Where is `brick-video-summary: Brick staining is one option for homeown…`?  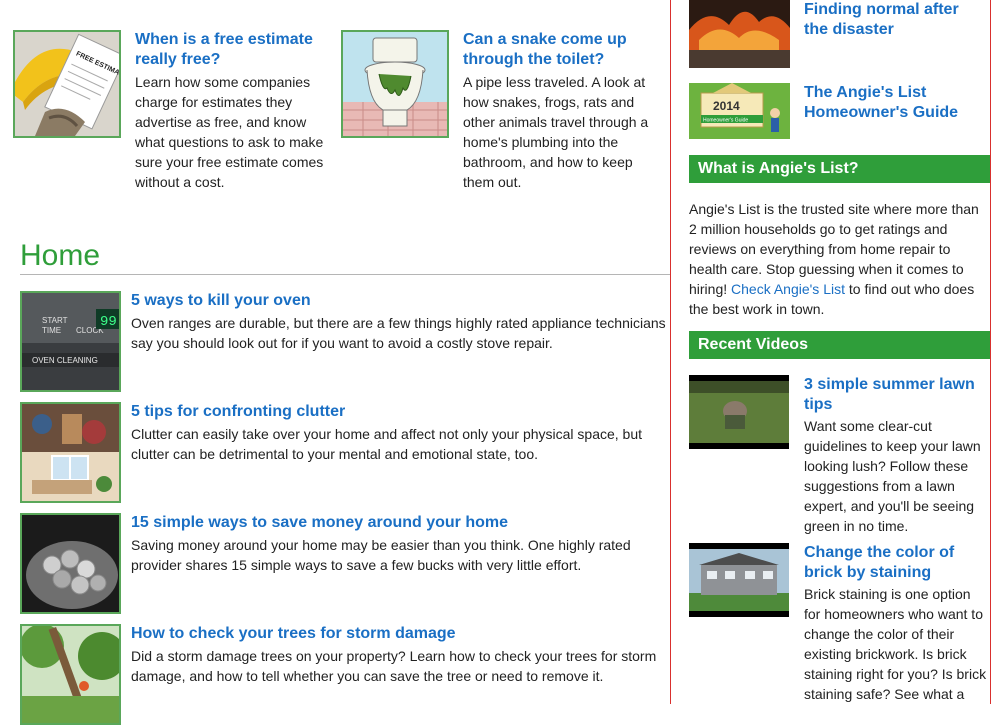 brick-video-summary: Brick staining is one option for homeown… is located at coordinates (895, 644).